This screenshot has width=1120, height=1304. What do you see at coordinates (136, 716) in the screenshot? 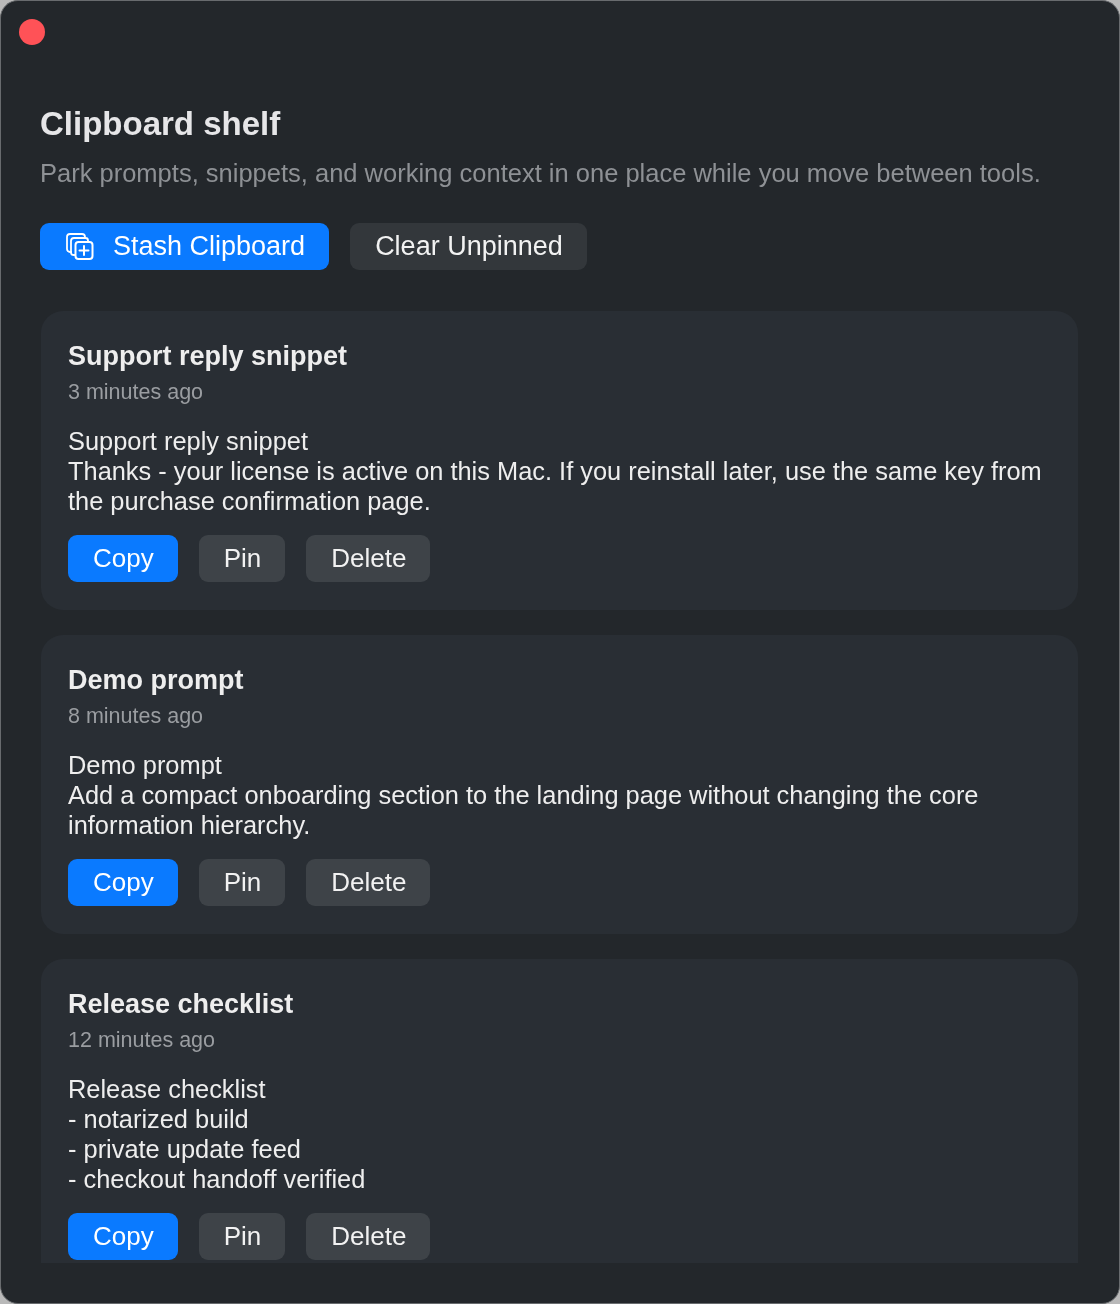
I see `clip-timestamp: 8 minutes ago` at bounding box center [136, 716].